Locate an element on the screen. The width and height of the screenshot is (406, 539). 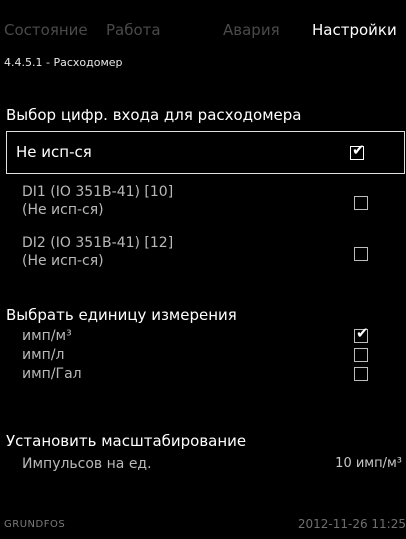
unit-option-label: имп/л is located at coordinates (43, 355).